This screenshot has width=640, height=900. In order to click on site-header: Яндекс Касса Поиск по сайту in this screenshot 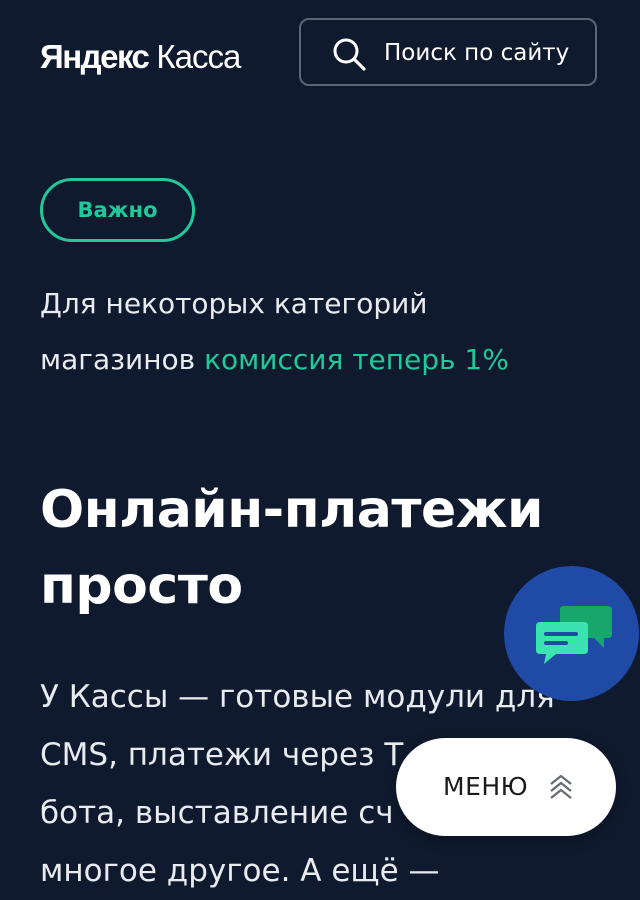, I will do `click(320, 55)`.